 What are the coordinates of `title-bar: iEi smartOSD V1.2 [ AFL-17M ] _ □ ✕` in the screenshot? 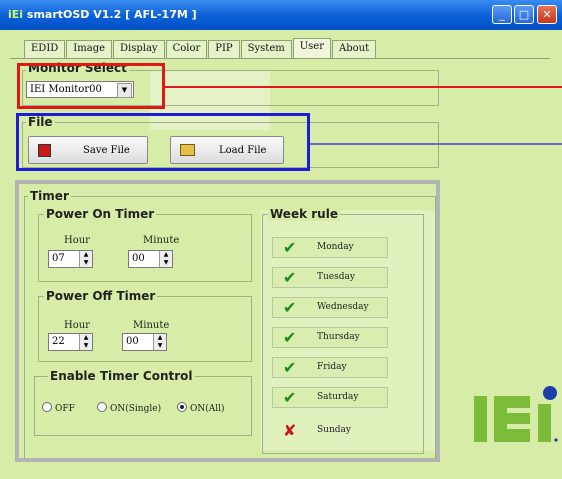 It's located at (281, 15).